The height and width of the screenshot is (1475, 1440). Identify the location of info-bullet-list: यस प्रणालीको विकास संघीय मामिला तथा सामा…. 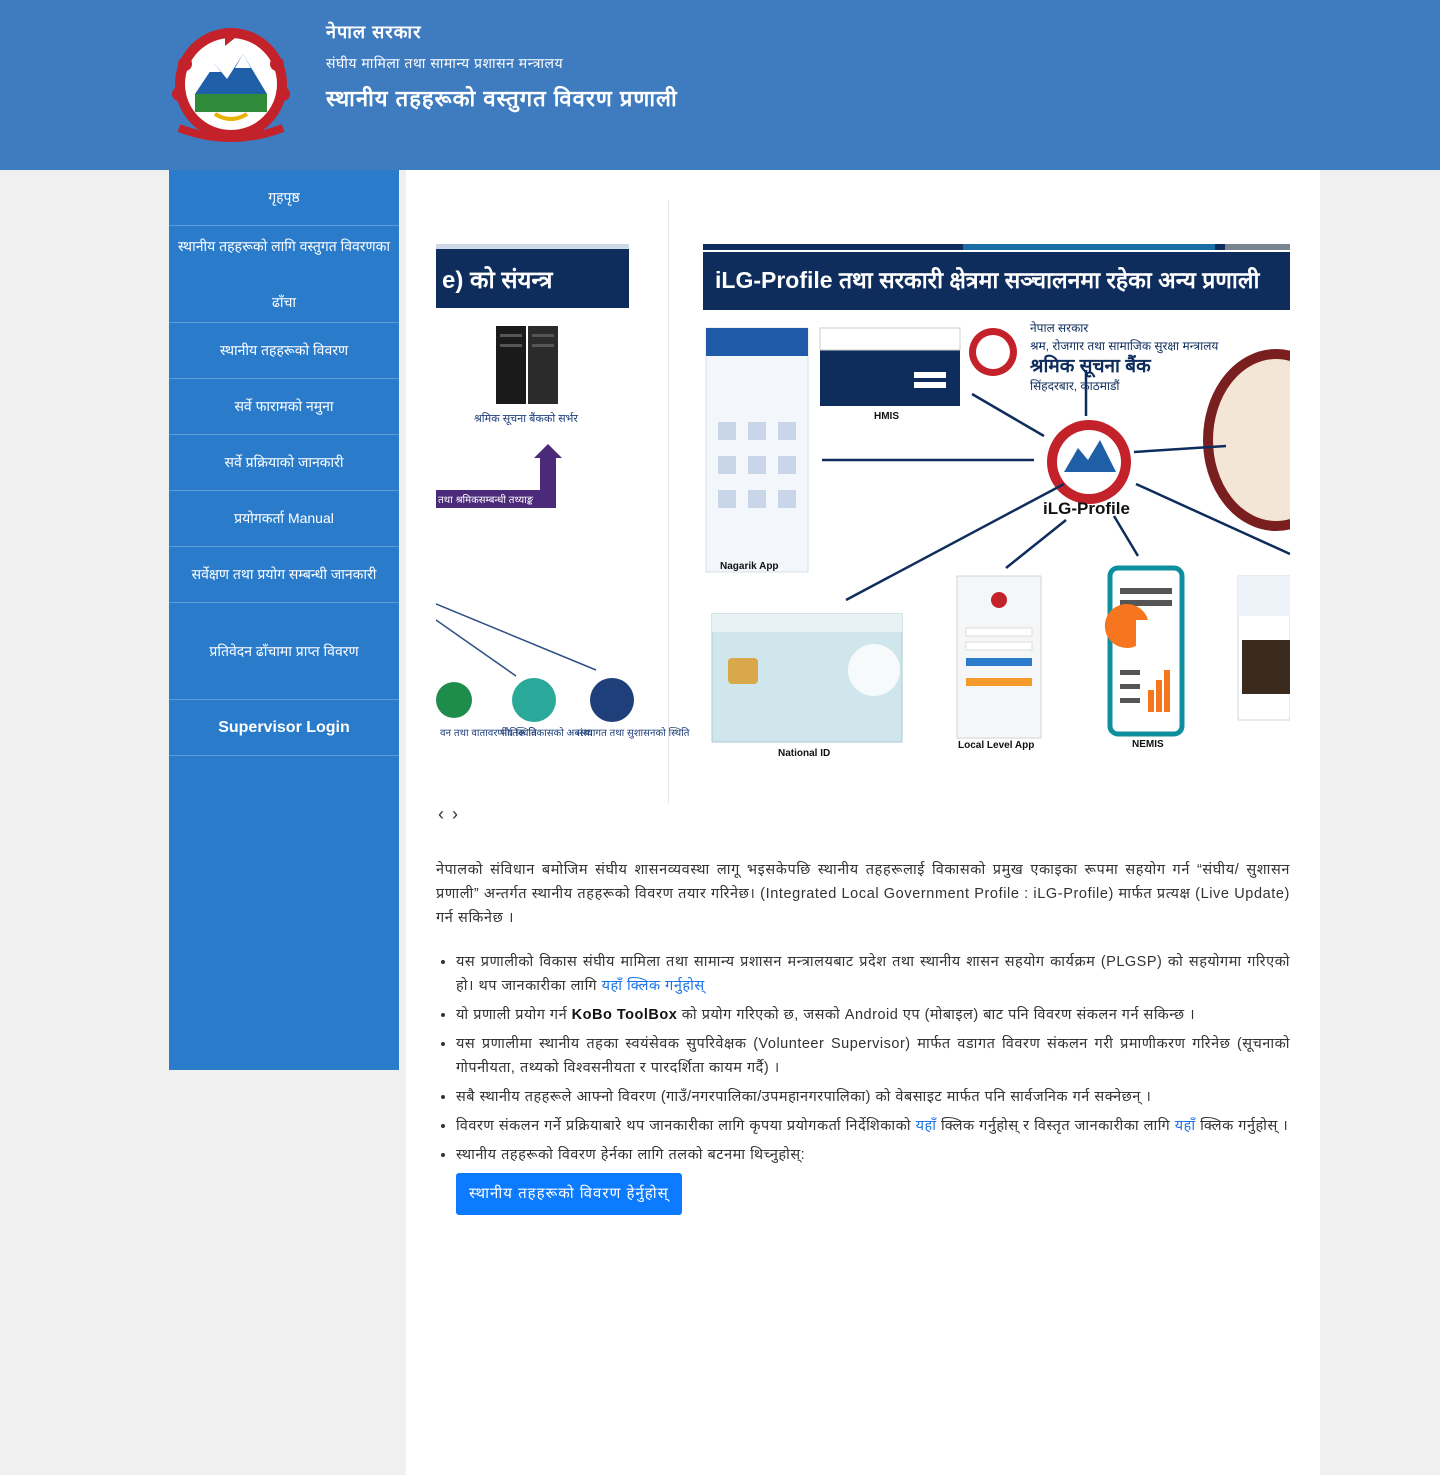
(863, 1082).